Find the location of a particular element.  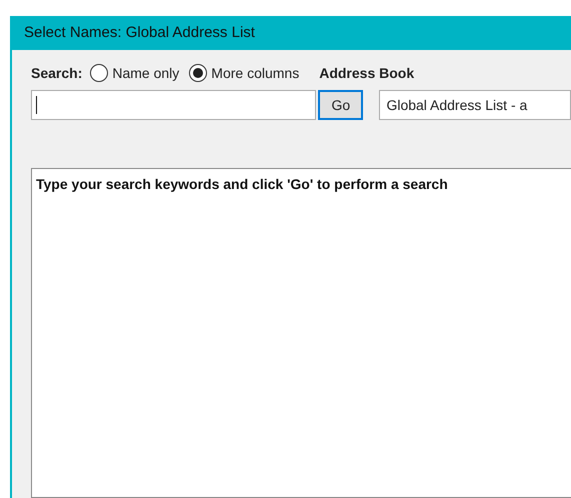

go-button: Go is located at coordinates (341, 105).